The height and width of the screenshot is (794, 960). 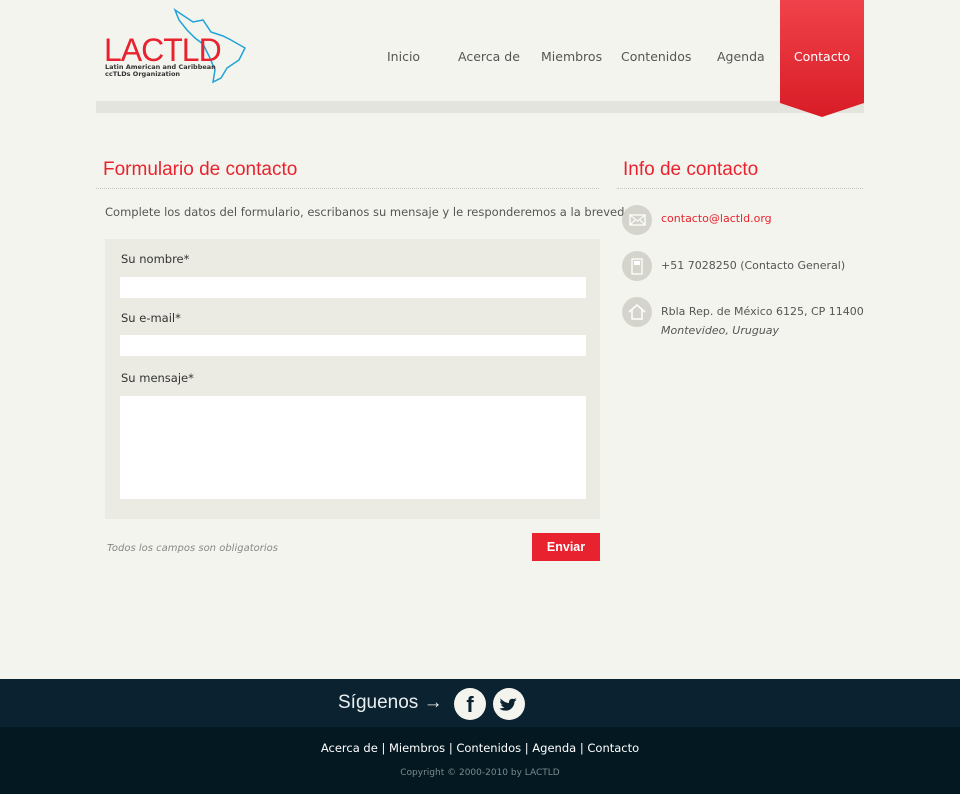 What do you see at coordinates (480, 107) in the screenshot?
I see `header-bar` at bounding box center [480, 107].